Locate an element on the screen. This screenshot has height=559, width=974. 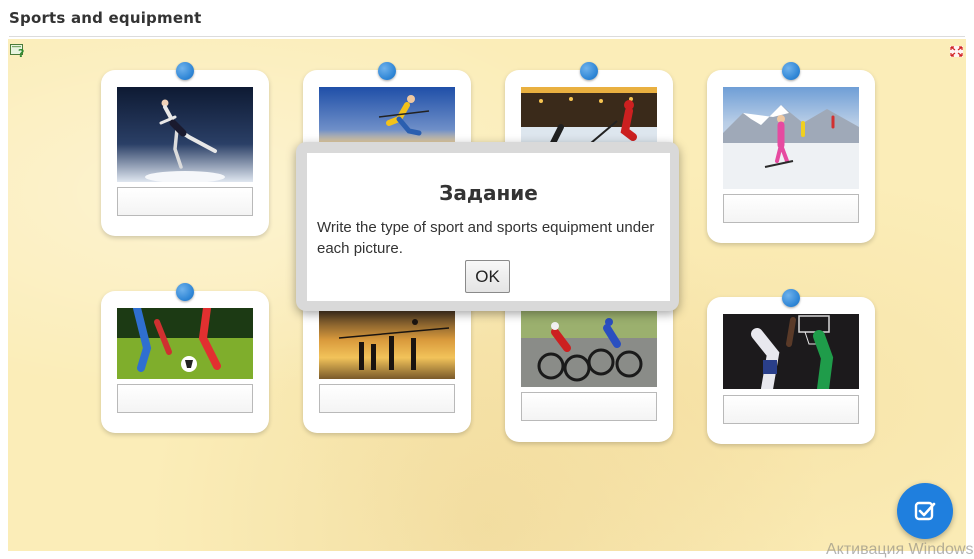
photo-cycling is located at coordinates (589, 347).